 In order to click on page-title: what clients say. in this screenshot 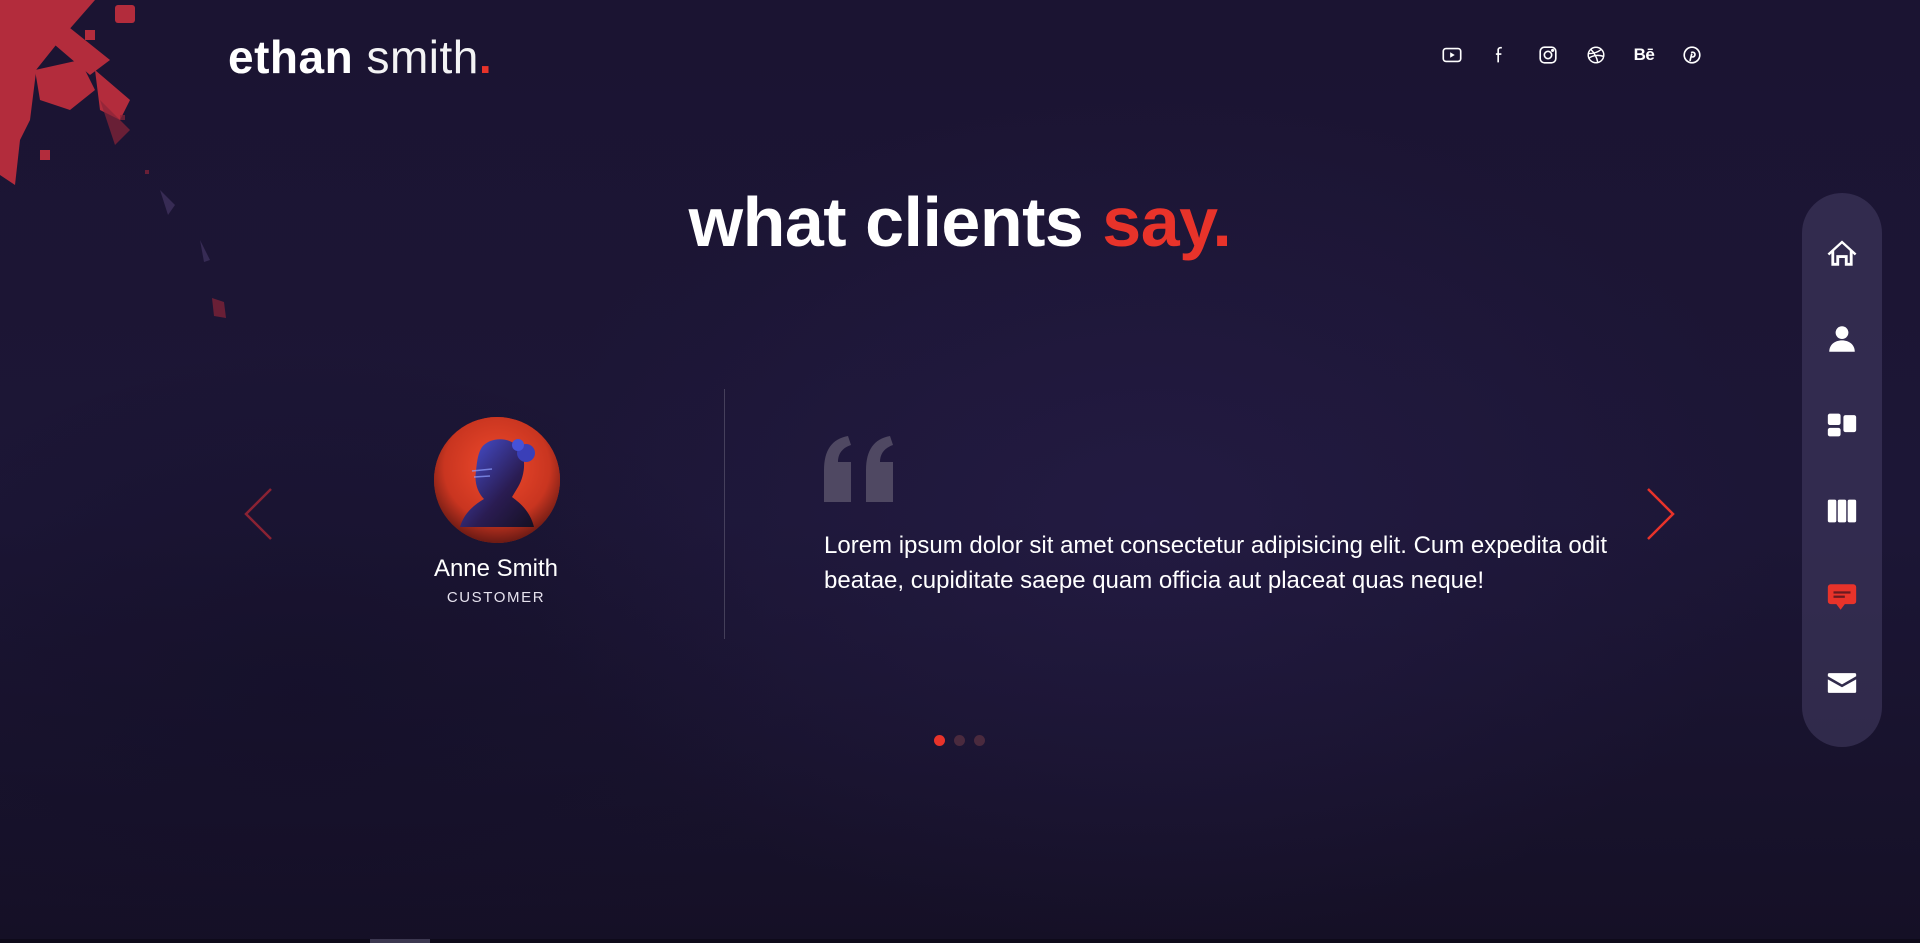, I will do `click(960, 222)`.